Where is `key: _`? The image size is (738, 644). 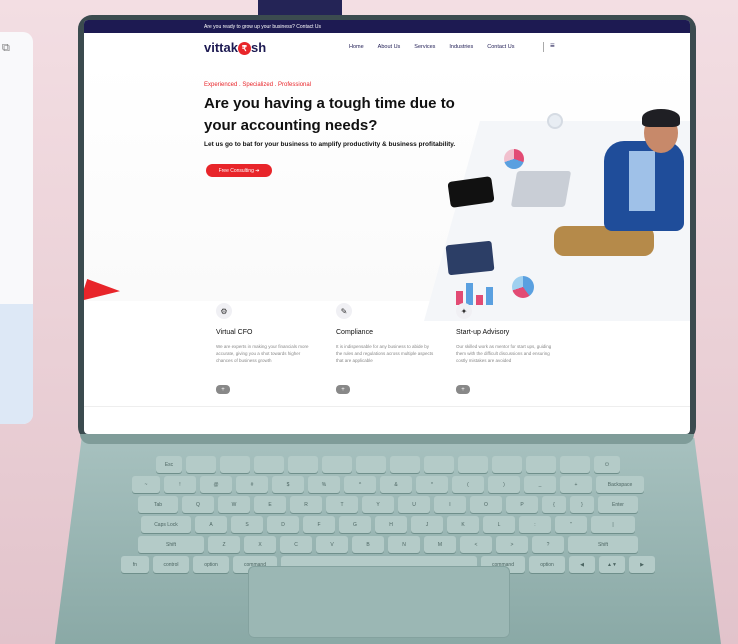
key: _ is located at coordinates (540, 484).